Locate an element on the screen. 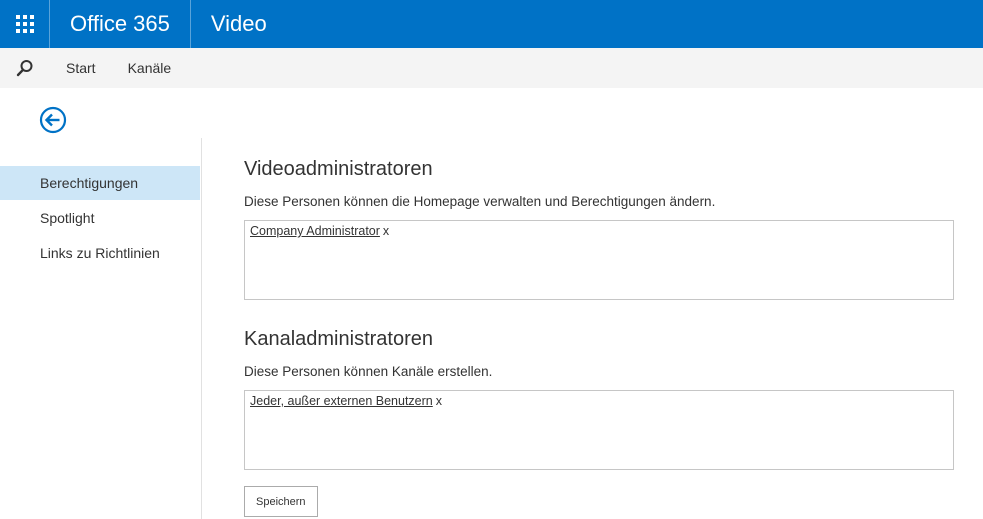 Image resolution: width=983 pixels, height=519 pixels. app-launcher-icon is located at coordinates (24, 24).